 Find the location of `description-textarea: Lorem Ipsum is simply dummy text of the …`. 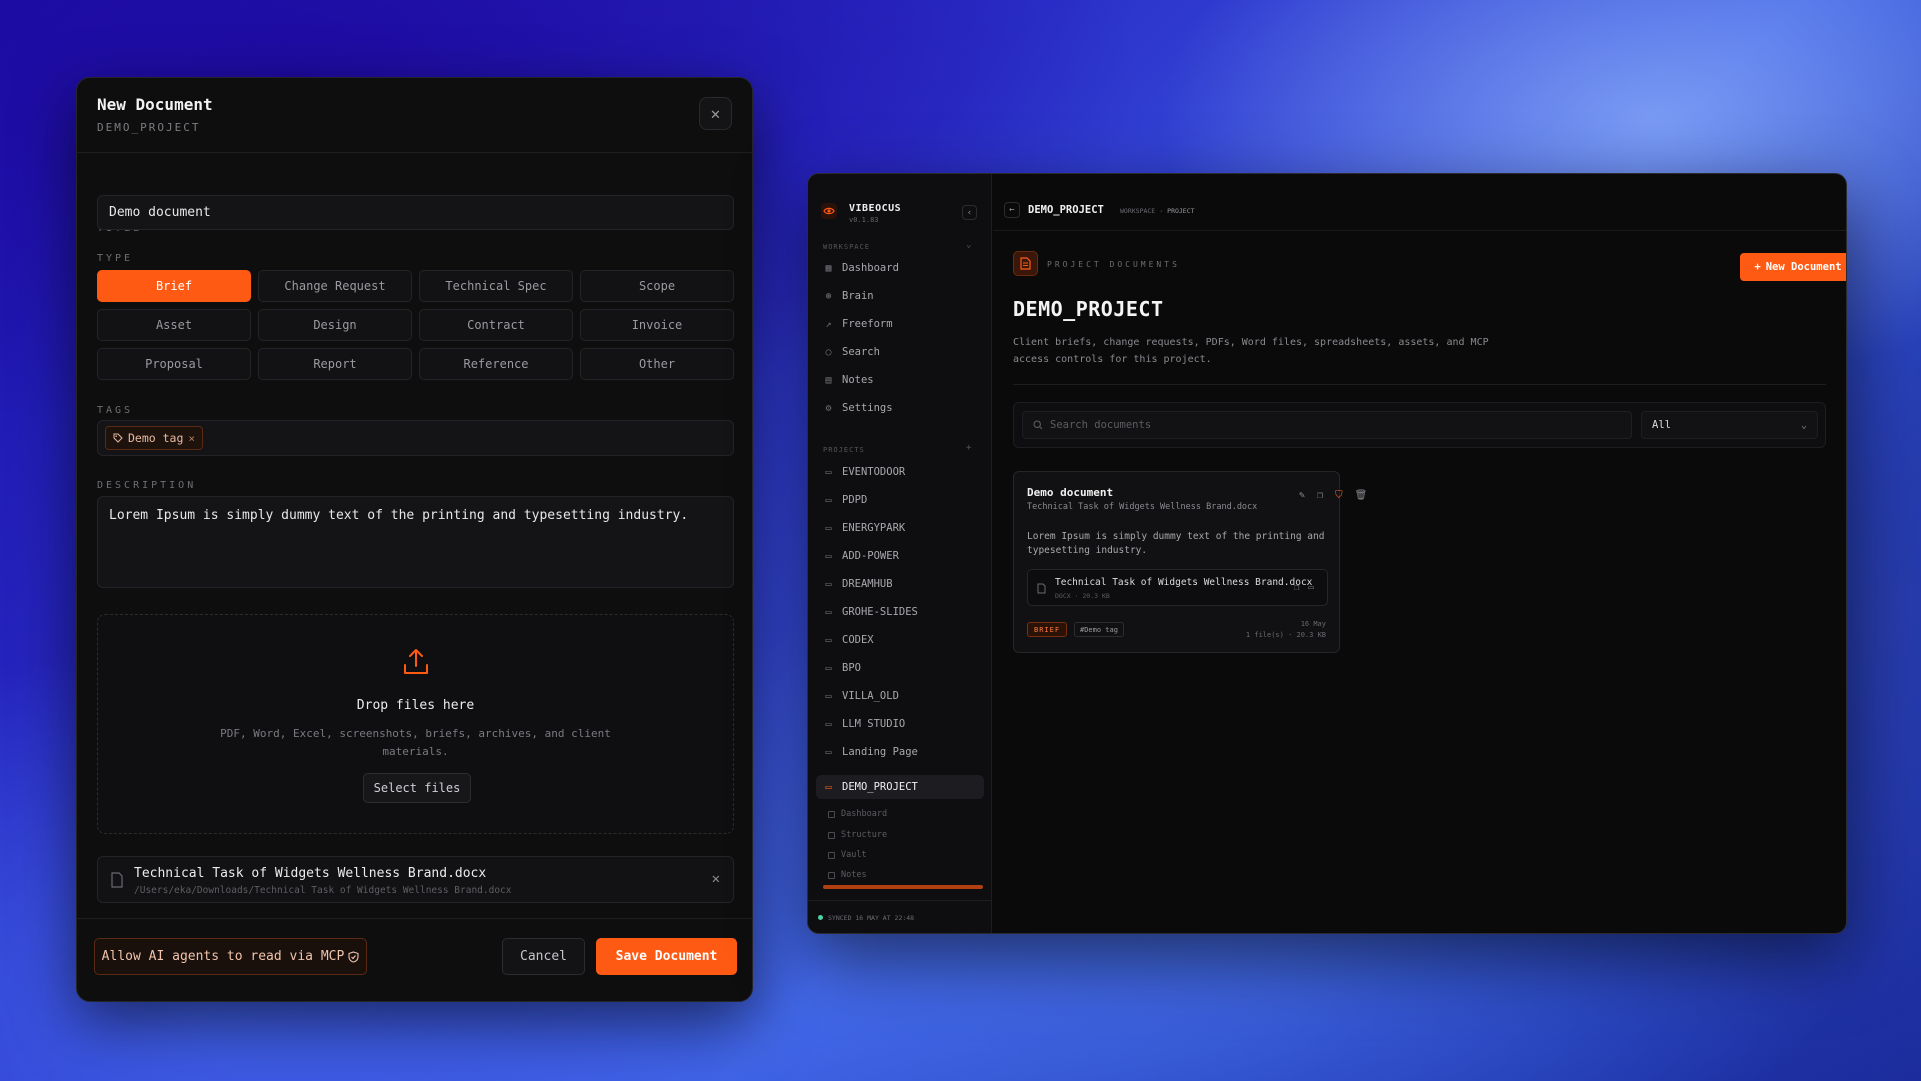

description-textarea: Lorem Ipsum is simply dummy text of the … is located at coordinates (415, 542).